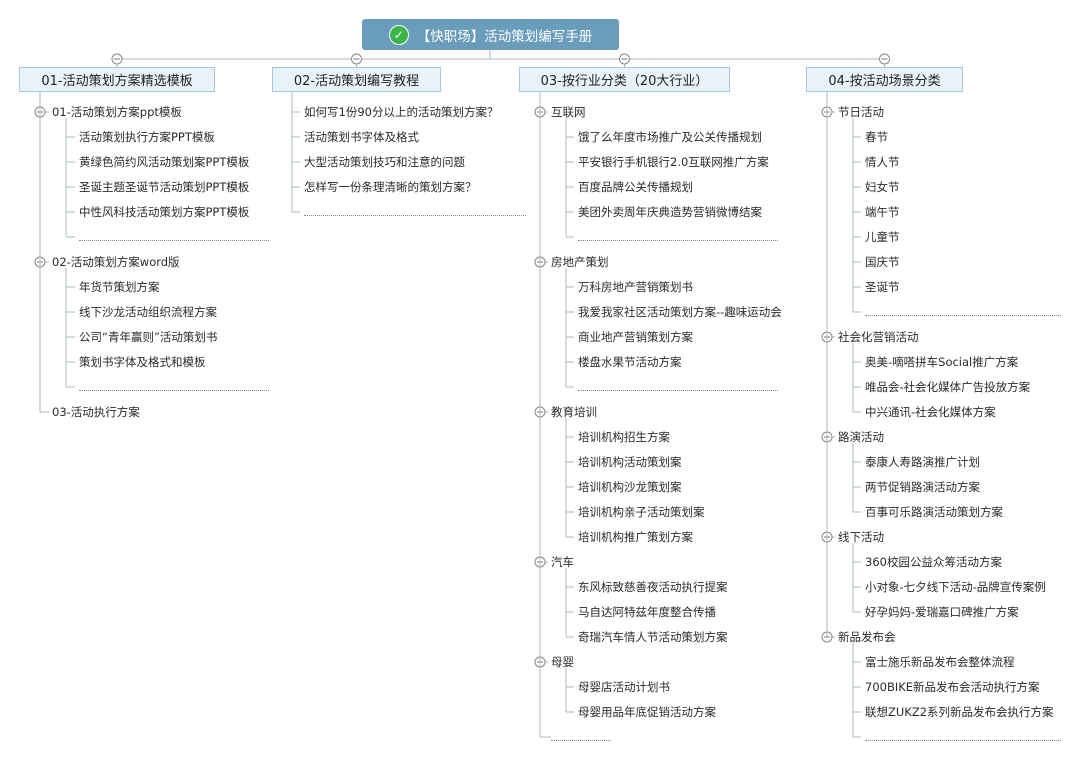 The image size is (1080, 769). What do you see at coordinates (630, 487) in the screenshot?
I see `topic-item: 培训机构沙龙策划案` at bounding box center [630, 487].